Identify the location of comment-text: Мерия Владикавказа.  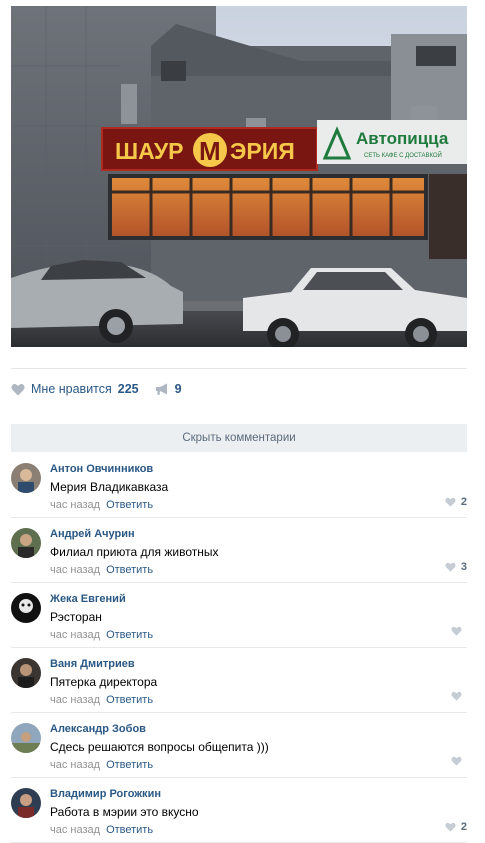
(109, 487).